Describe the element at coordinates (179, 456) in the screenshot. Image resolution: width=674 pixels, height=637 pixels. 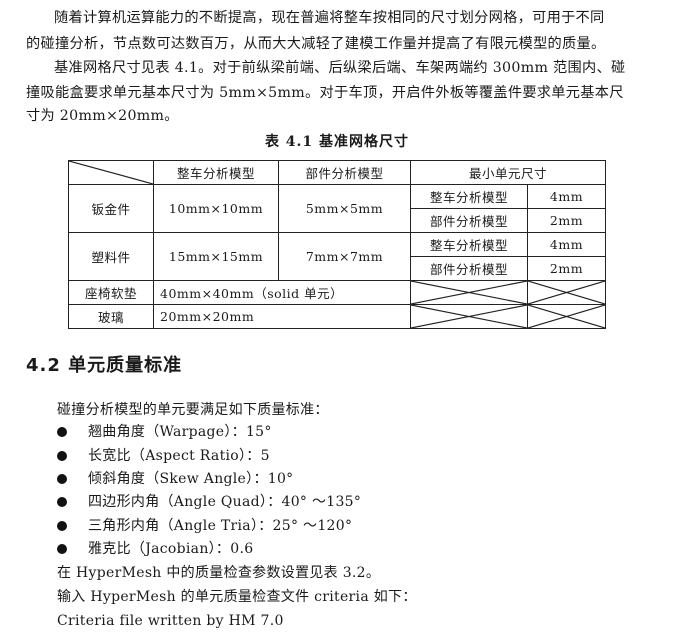
I see `list-item: 长宽比（Aspect Ratio）：5` at that location.